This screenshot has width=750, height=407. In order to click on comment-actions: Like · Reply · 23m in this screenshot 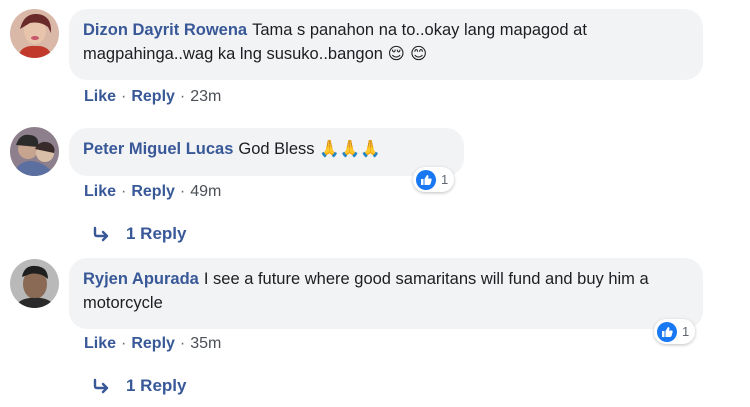, I will do `click(152, 97)`.